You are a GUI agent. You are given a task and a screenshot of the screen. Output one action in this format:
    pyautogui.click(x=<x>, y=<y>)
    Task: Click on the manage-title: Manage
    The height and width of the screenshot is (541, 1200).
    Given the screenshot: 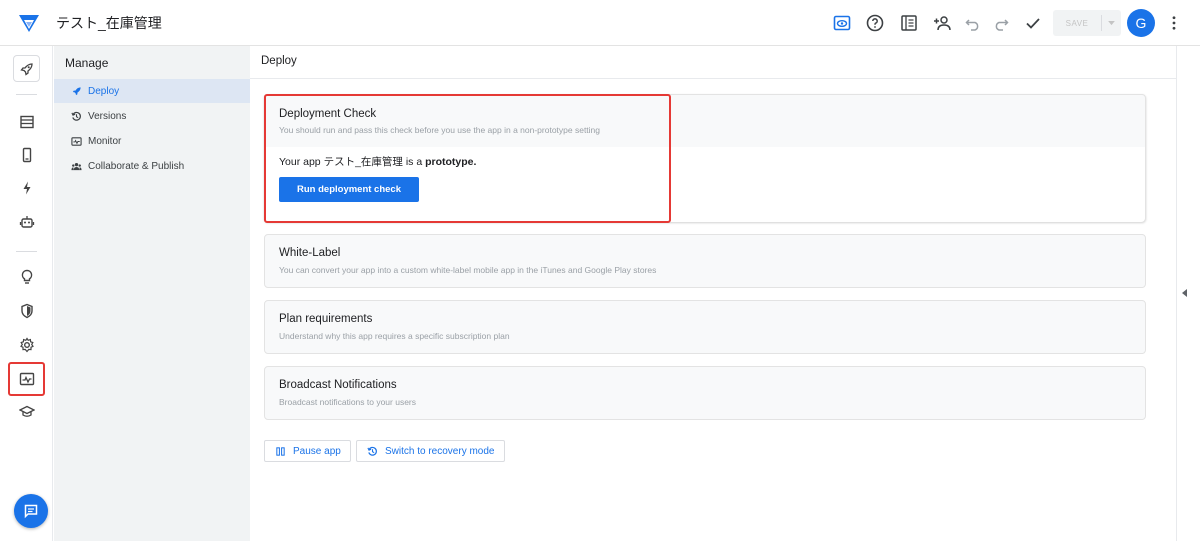 What is the action you would take?
    pyautogui.click(x=87, y=63)
    